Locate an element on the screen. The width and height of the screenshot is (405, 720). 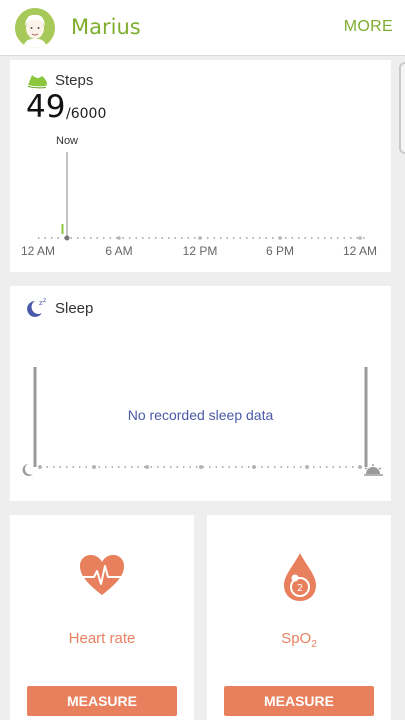
edge-panel-handle is located at coordinates (402, 108).